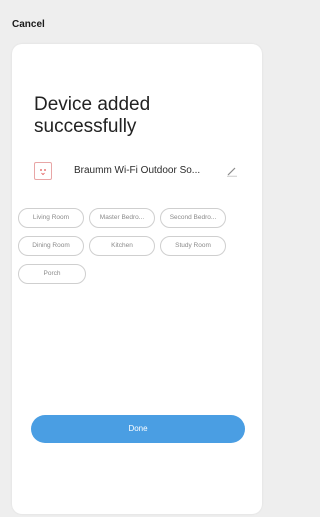 The height and width of the screenshot is (517, 320). What do you see at coordinates (51, 246) in the screenshot?
I see `room-chip-dining-room: Dining Room` at bounding box center [51, 246].